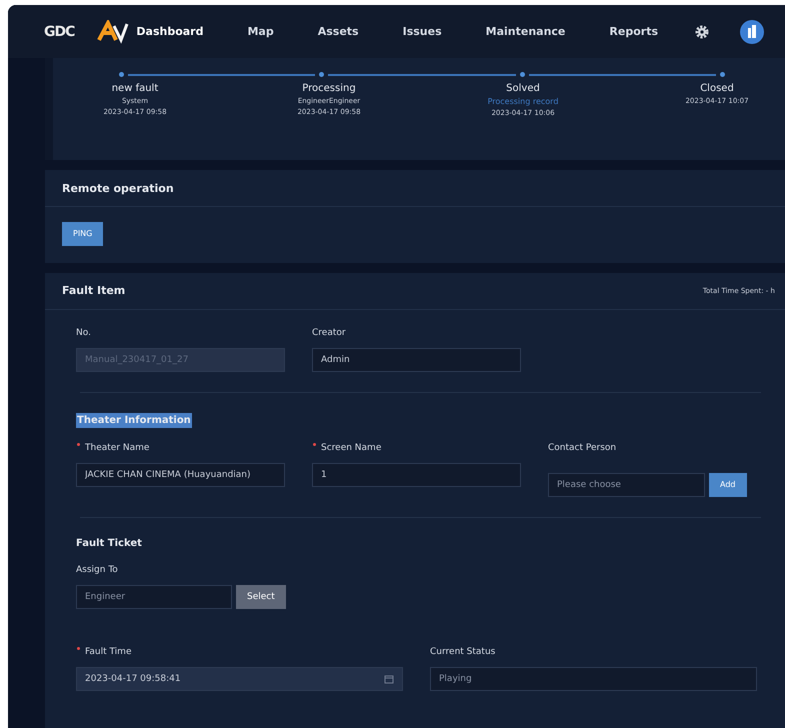 The width and height of the screenshot is (785, 728). I want to click on step-title: Closed, so click(717, 88).